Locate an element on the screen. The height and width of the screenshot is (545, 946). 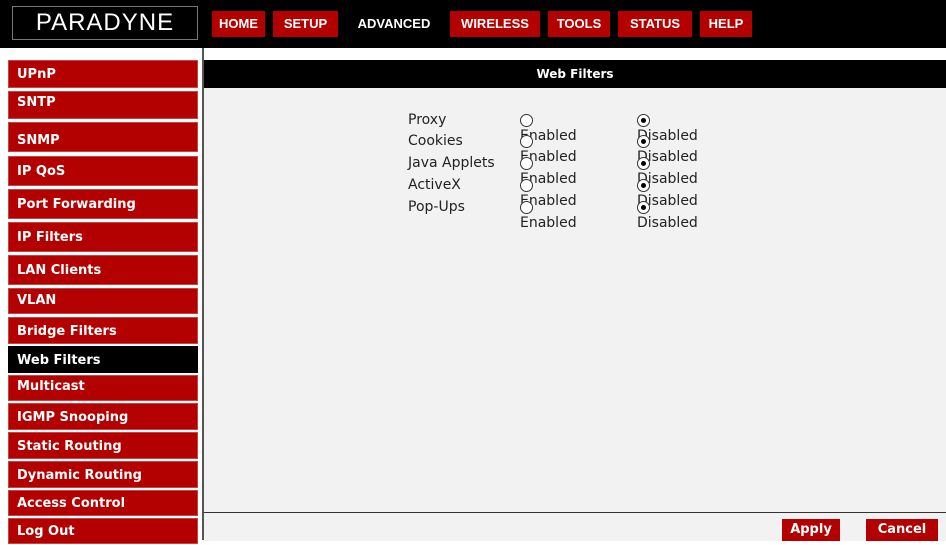
sidebar-item-dynamic-routing: Dynamic Routing is located at coordinates (103, 474).